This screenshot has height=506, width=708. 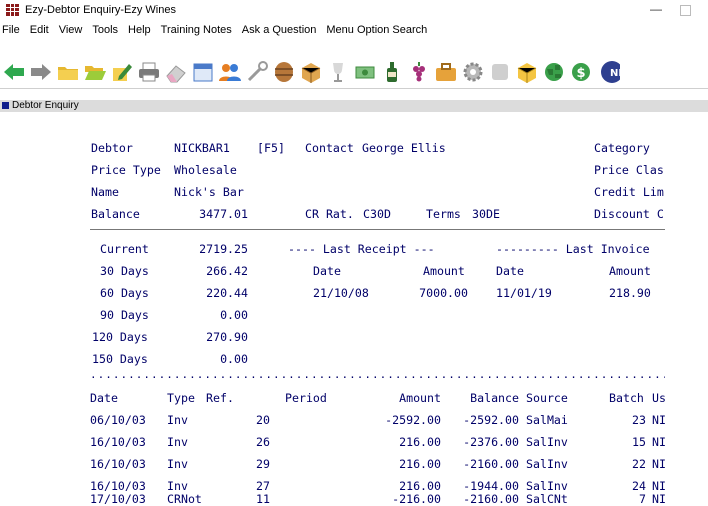 What do you see at coordinates (184, 499) in the screenshot?
I see `row-type: CRNot` at bounding box center [184, 499].